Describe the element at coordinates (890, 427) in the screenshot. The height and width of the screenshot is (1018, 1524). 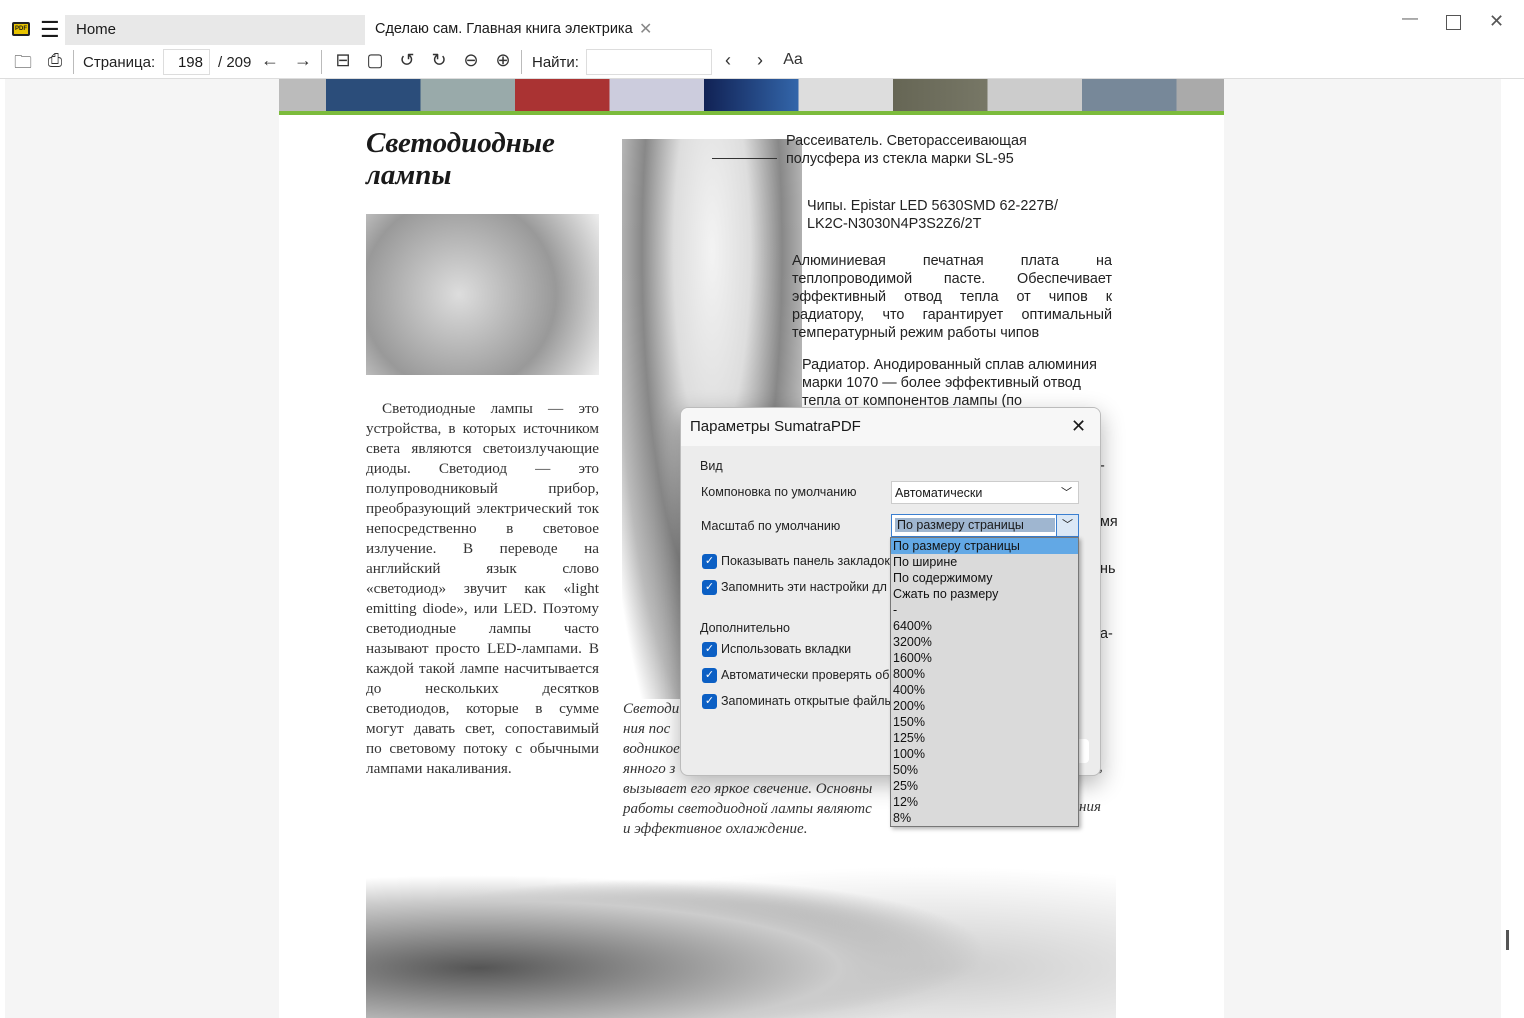
I see `dialog-title: Параметры SumatraPDF` at that location.